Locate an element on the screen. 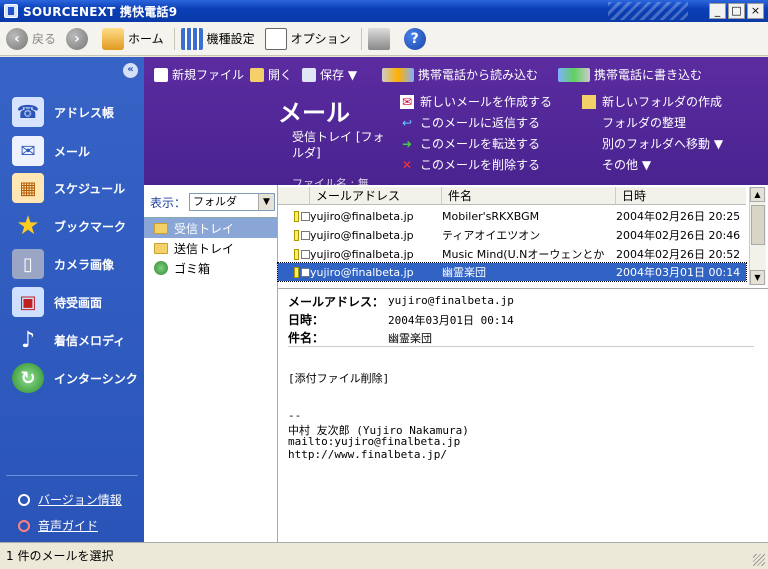 The height and width of the screenshot is (569, 768). checklist-icon: ✓ is located at coordinates (275, 38).